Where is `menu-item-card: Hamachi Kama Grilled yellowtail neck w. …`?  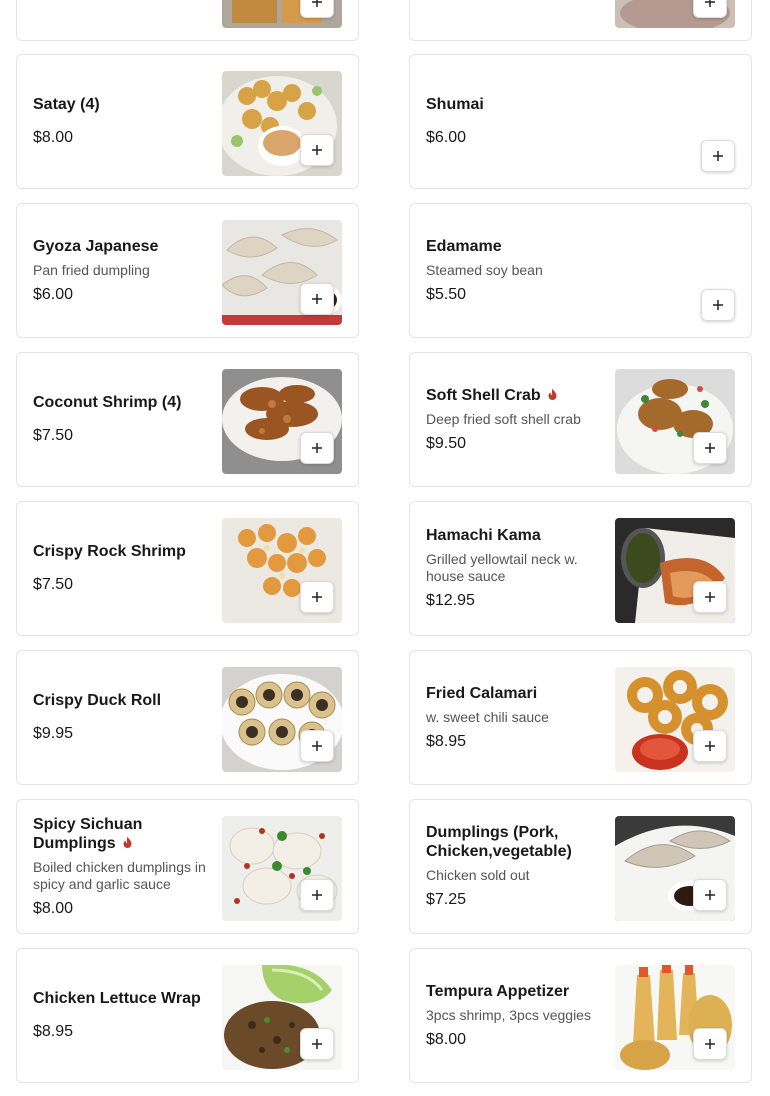
menu-item-card: Hamachi Kama Grilled yellowtail neck w. … is located at coordinates (580, 568).